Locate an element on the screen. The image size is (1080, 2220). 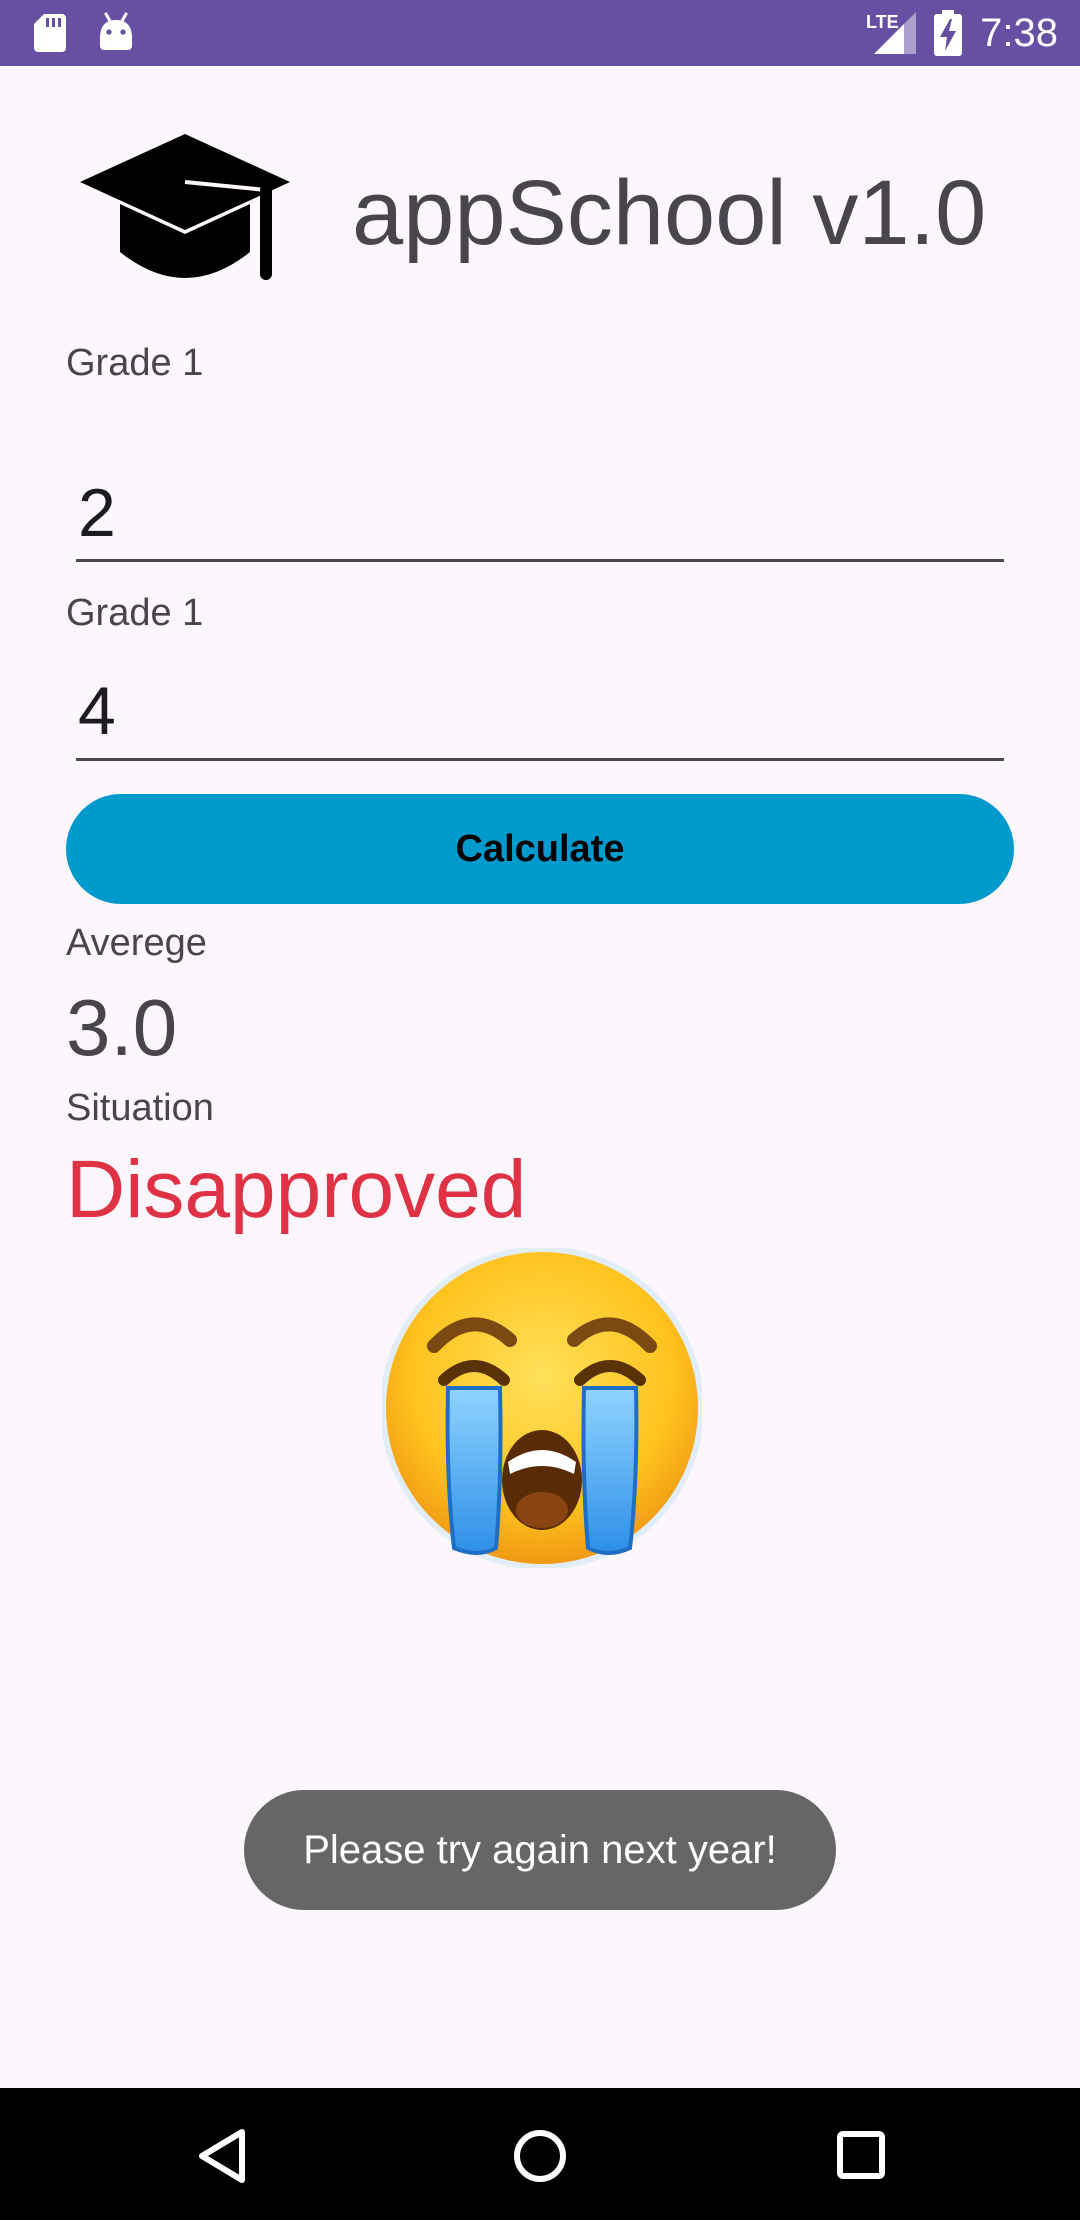
grade2-underline is located at coordinates (540, 759).